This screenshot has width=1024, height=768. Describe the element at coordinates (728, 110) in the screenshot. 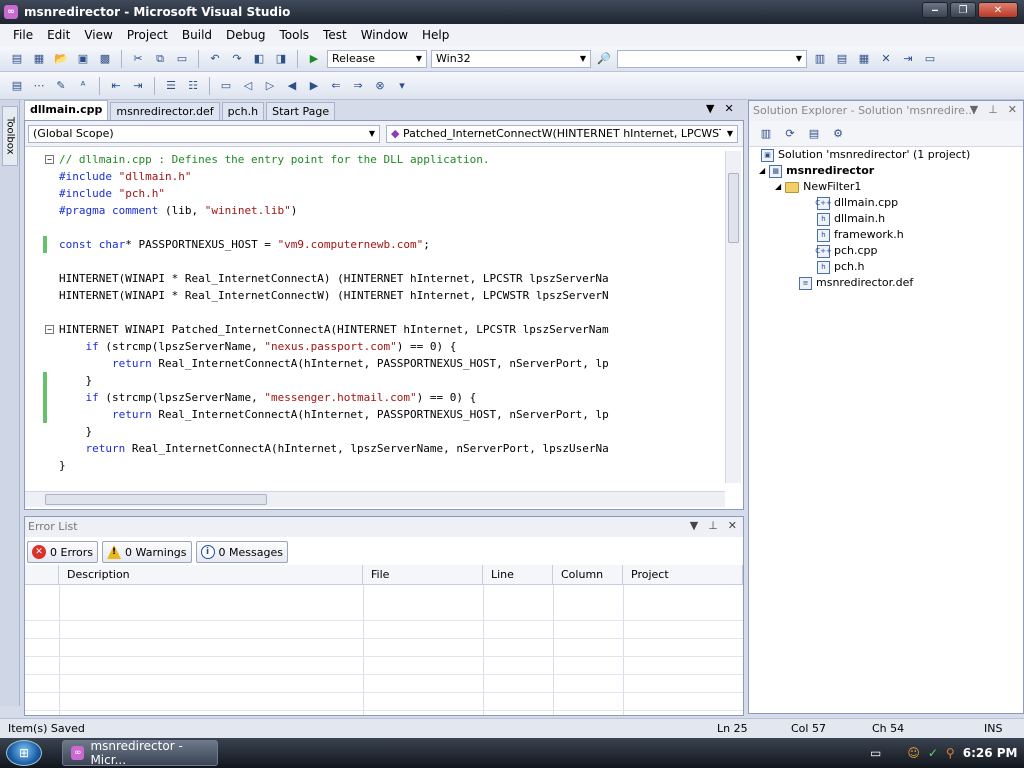

I see `close-document-icon: ✕` at that location.